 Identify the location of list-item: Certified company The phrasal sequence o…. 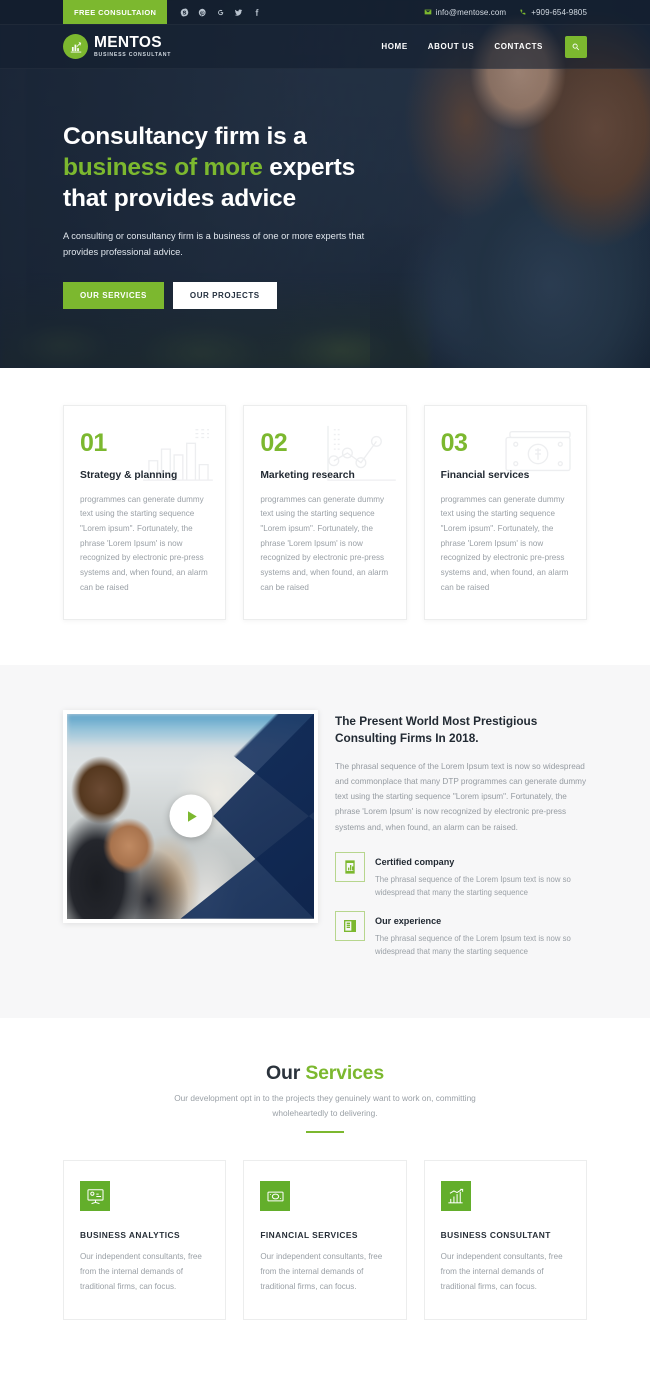
(461, 875).